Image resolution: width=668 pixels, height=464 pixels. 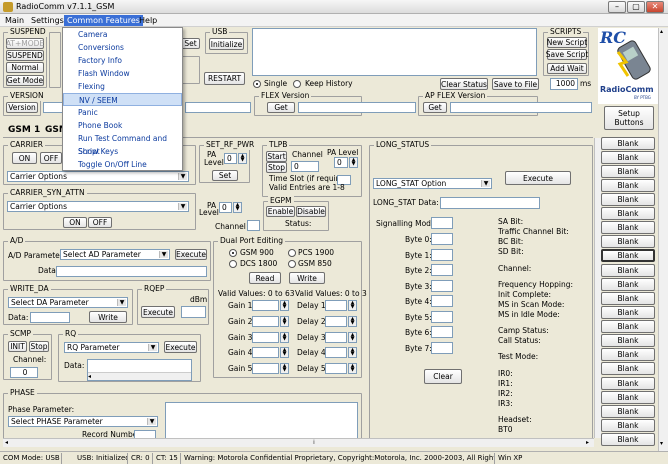 I want to click on blank-button-12: Blank, so click(x=628, y=298).